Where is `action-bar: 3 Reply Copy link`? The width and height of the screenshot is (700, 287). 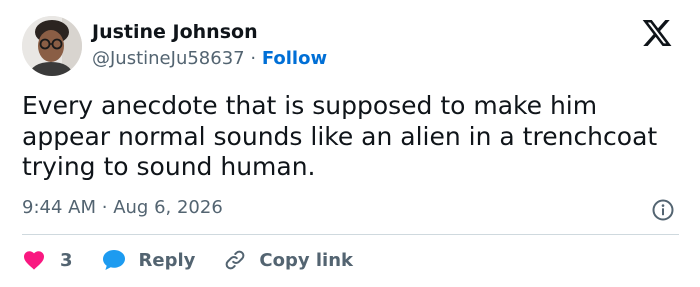
action-bar: 3 Reply Copy link is located at coordinates (187, 260).